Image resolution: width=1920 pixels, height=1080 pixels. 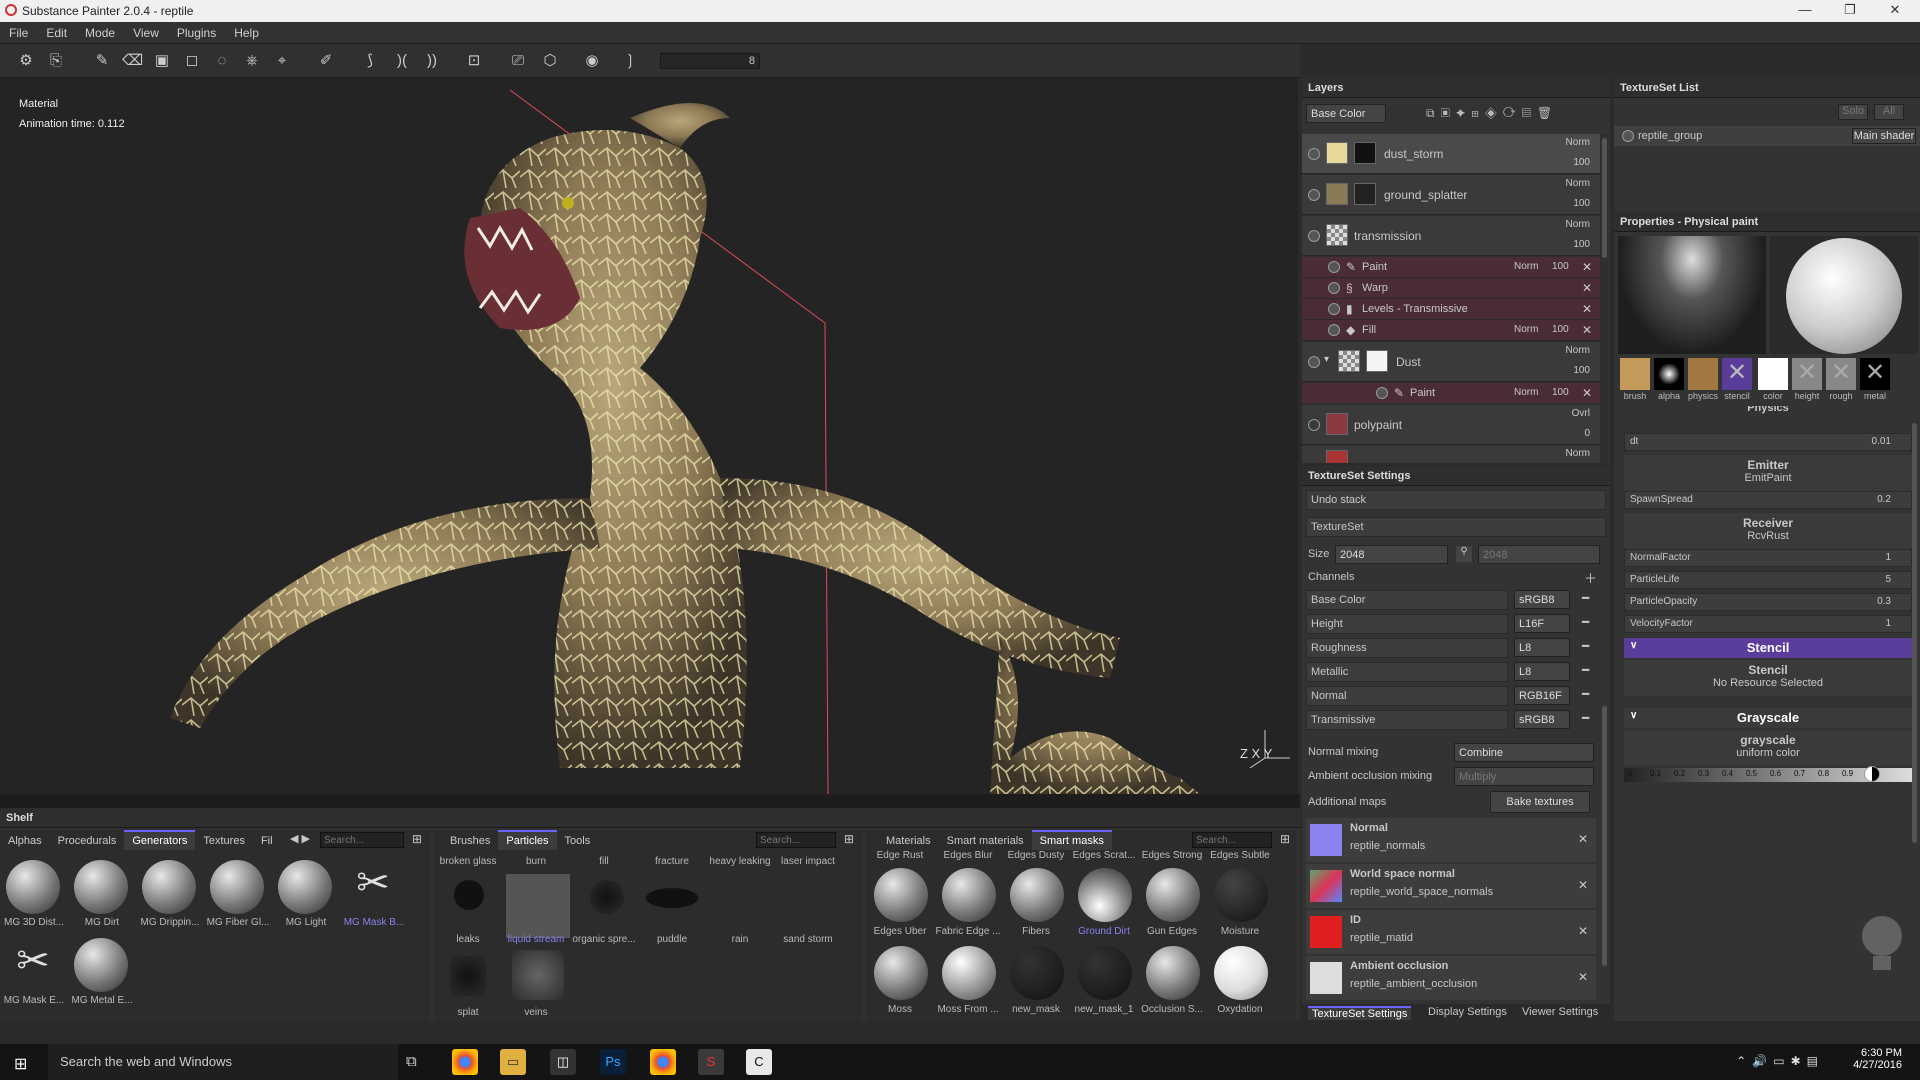 What do you see at coordinates (252, 61) in the screenshot?
I see `clone-icon: ⎈` at bounding box center [252, 61].